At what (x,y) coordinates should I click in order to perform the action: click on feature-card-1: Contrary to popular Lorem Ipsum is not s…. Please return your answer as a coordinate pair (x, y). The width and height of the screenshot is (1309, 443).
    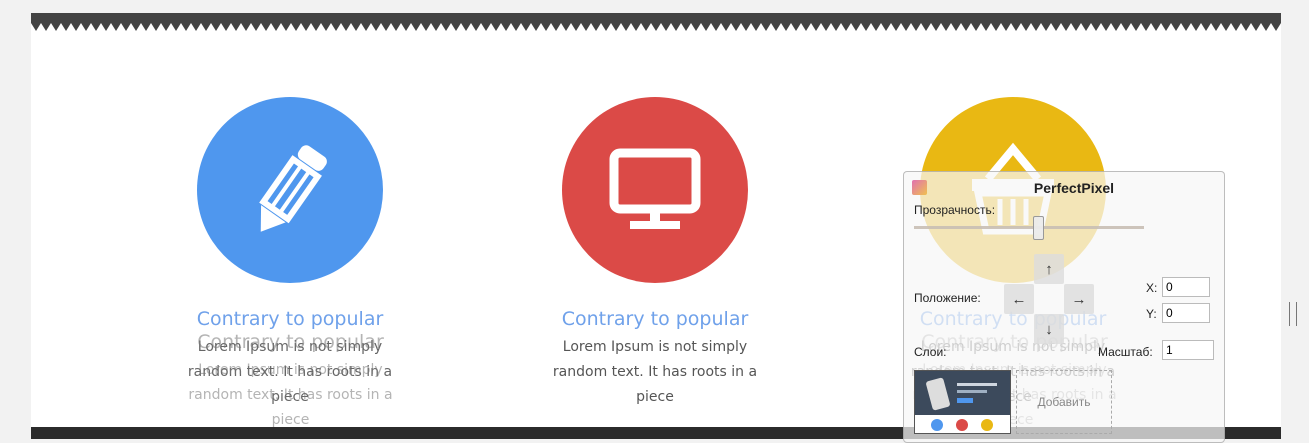
    Looking at the image, I should click on (290, 262).